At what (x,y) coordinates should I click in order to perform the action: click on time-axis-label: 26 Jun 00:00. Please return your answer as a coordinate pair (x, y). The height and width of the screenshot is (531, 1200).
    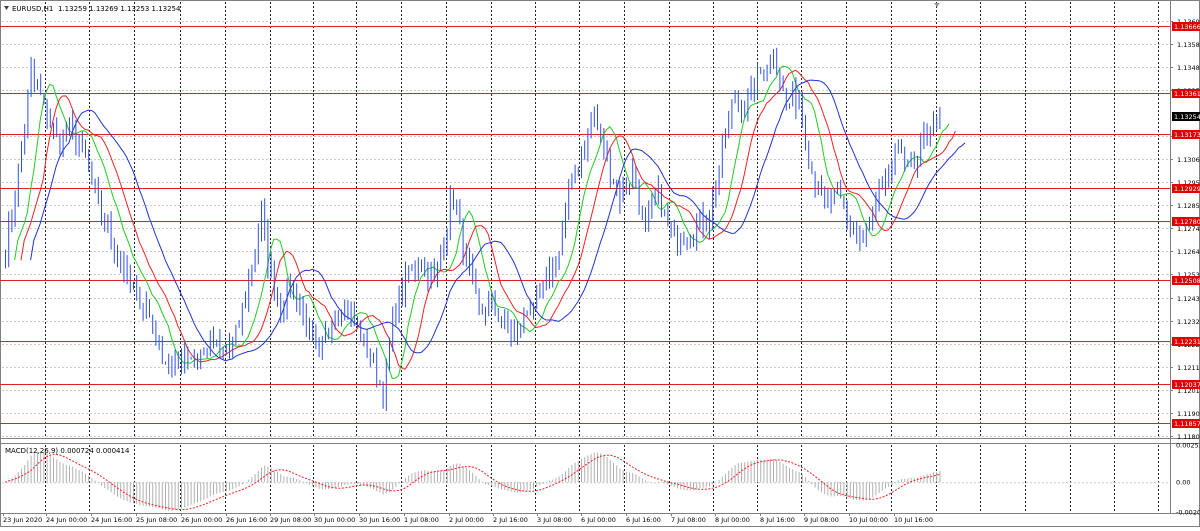
    Looking at the image, I should click on (201, 520).